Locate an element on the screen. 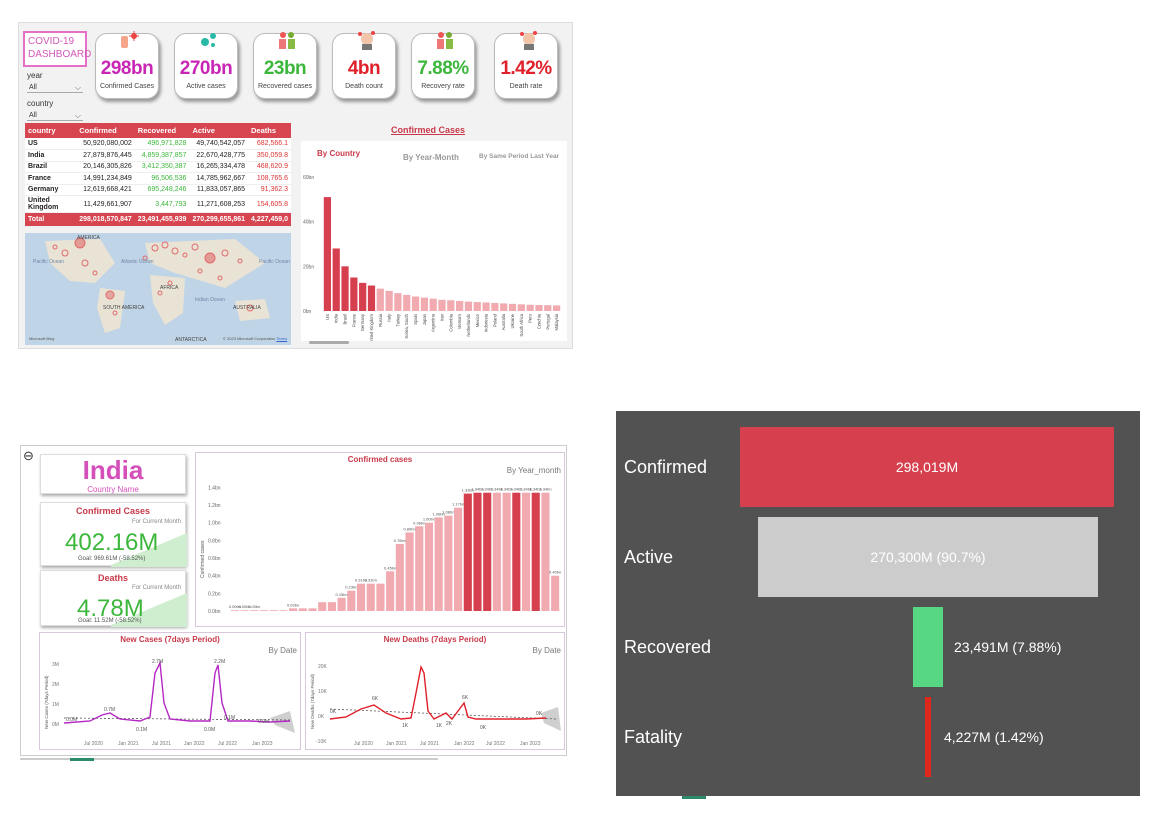 The height and width of the screenshot is (814, 1151). back-arrow-icon: ⊖ is located at coordinates (28, 456).